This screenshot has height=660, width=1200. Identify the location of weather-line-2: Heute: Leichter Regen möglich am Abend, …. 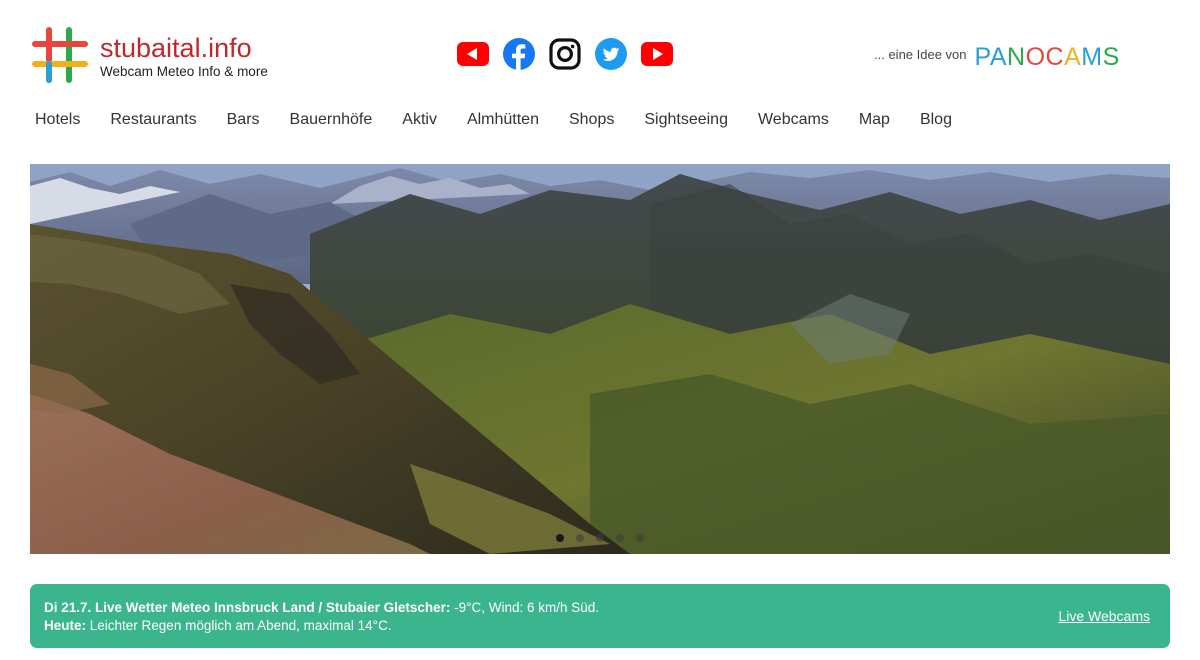
(600, 626).